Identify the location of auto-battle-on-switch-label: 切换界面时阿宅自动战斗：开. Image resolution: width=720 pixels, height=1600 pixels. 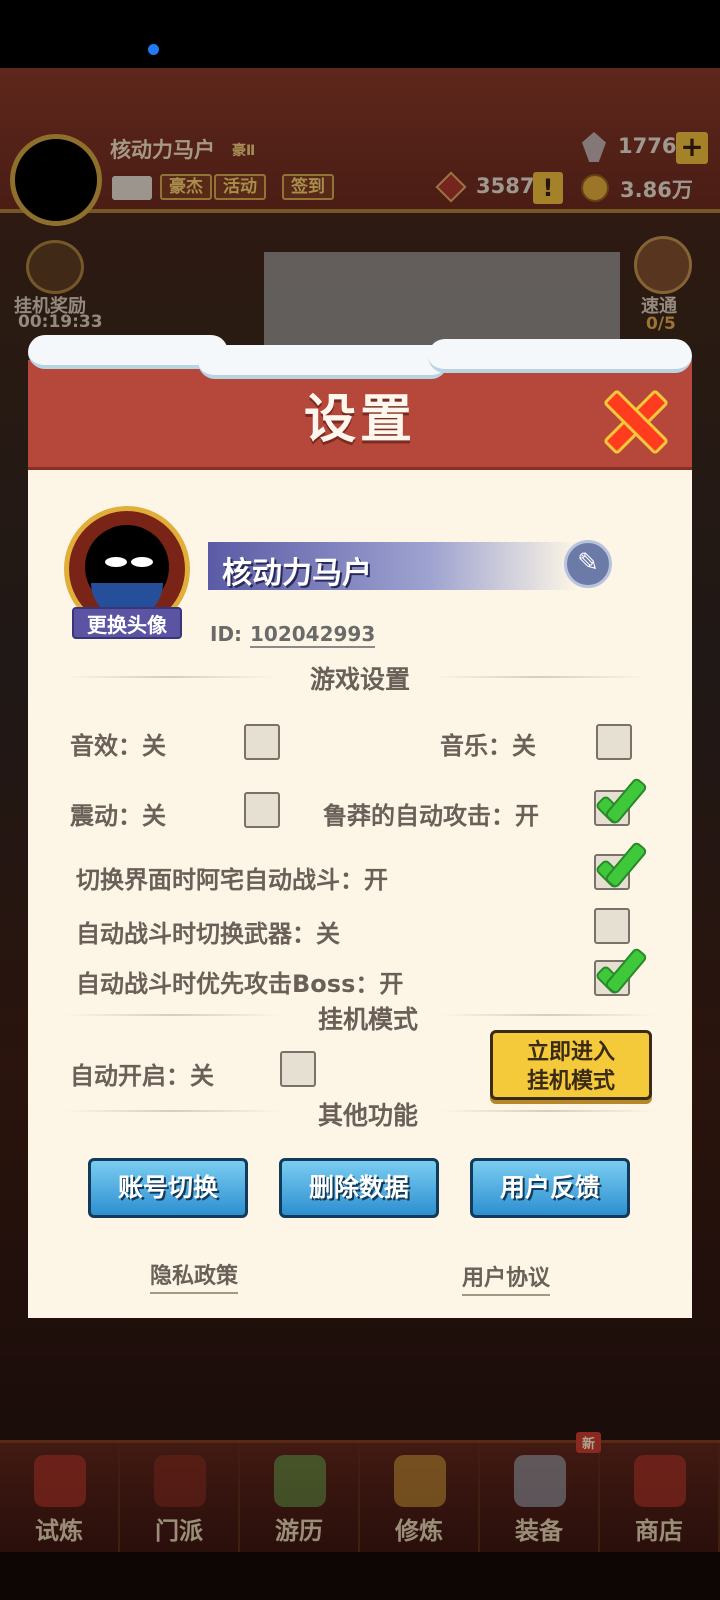
(232, 880).